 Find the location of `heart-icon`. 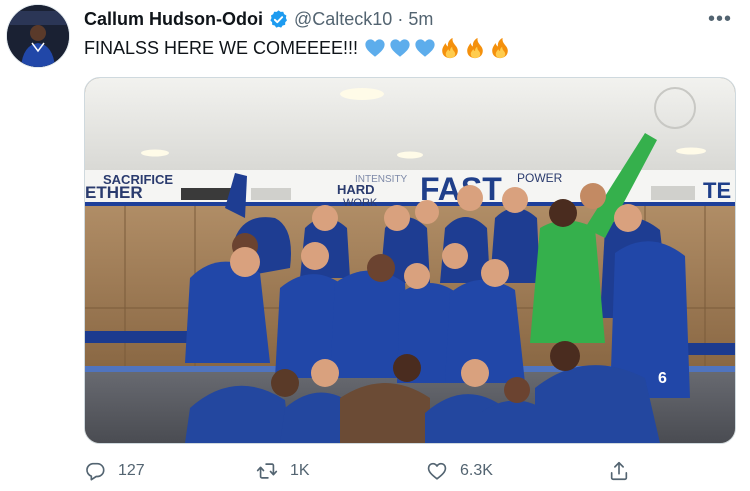

heart-icon is located at coordinates (437, 471).